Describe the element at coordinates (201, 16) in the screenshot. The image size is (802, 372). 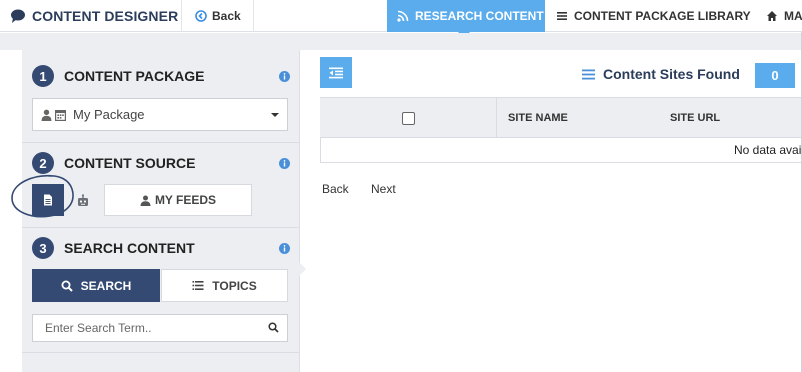
I see `back-circle-icon` at that location.